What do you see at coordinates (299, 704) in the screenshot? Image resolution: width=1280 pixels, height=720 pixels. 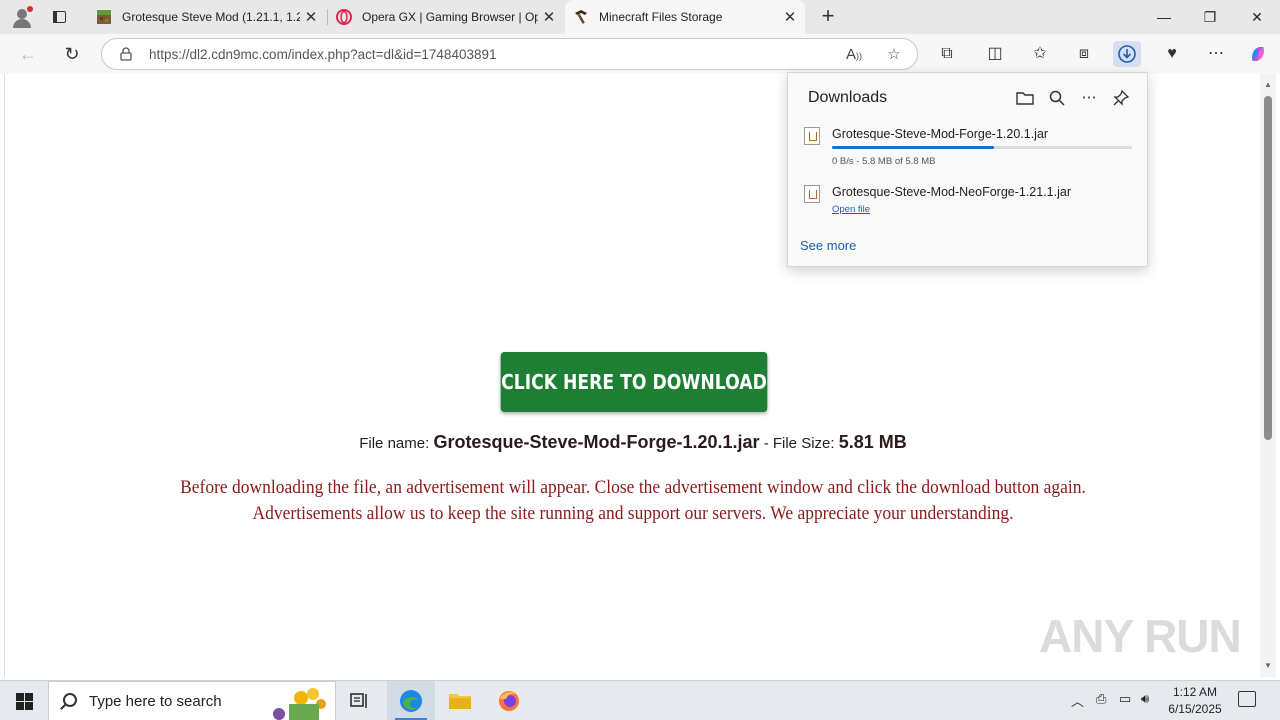 I see `flowers-icon` at bounding box center [299, 704].